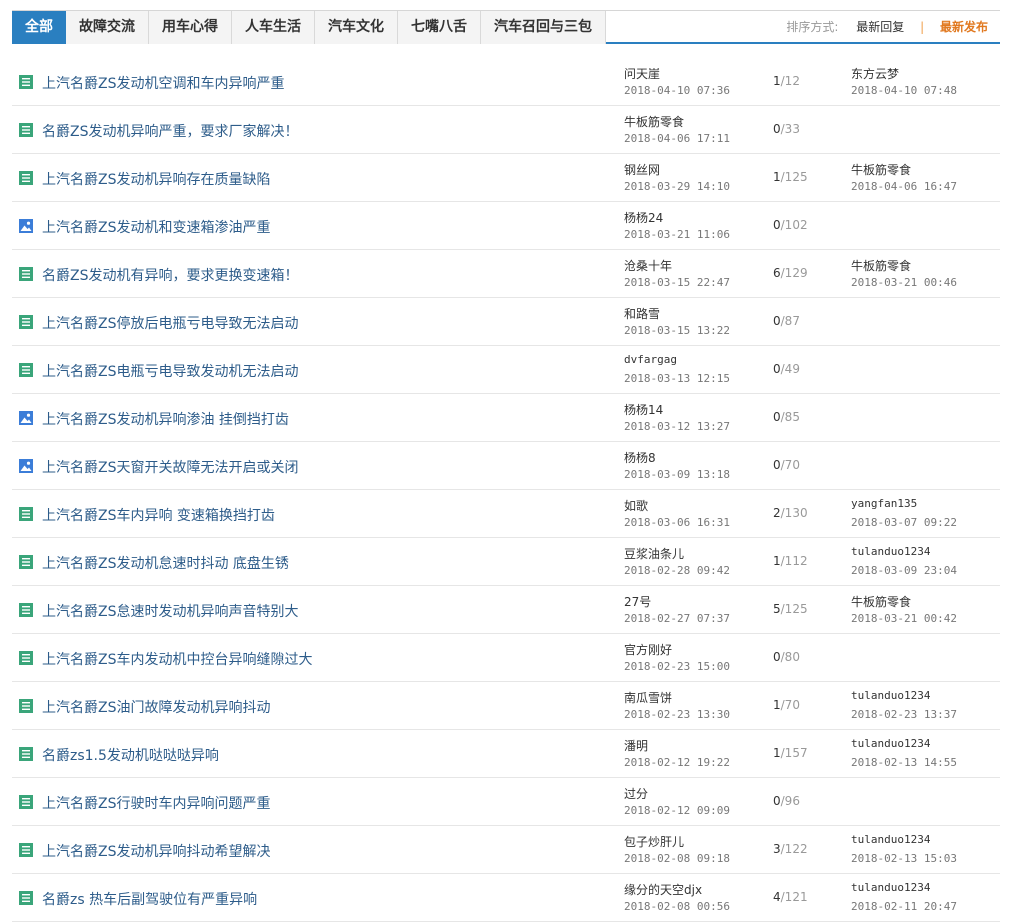 The height and width of the screenshot is (922, 1012). What do you see at coordinates (677, 186) in the screenshot?
I see `topic-post-date: 2018-03-29 14:10` at bounding box center [677, 186].